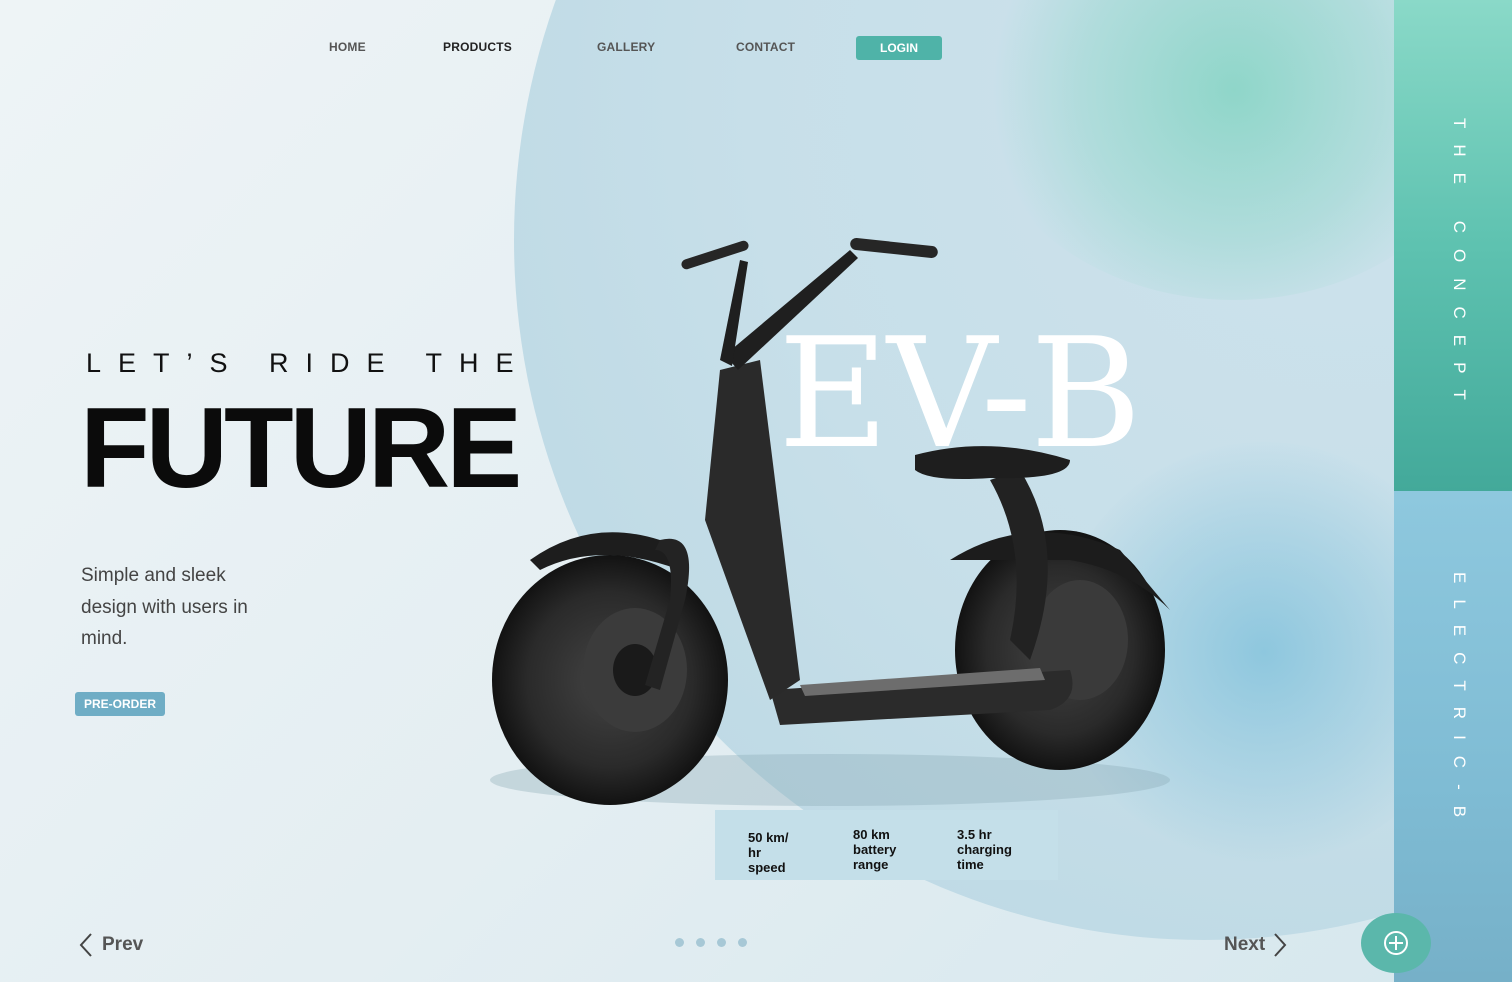  What do you see at coordinates (120, 704) in the screenshot?
I see `preorder-button: PRE-ORDER` at bounding box center [120, 704].